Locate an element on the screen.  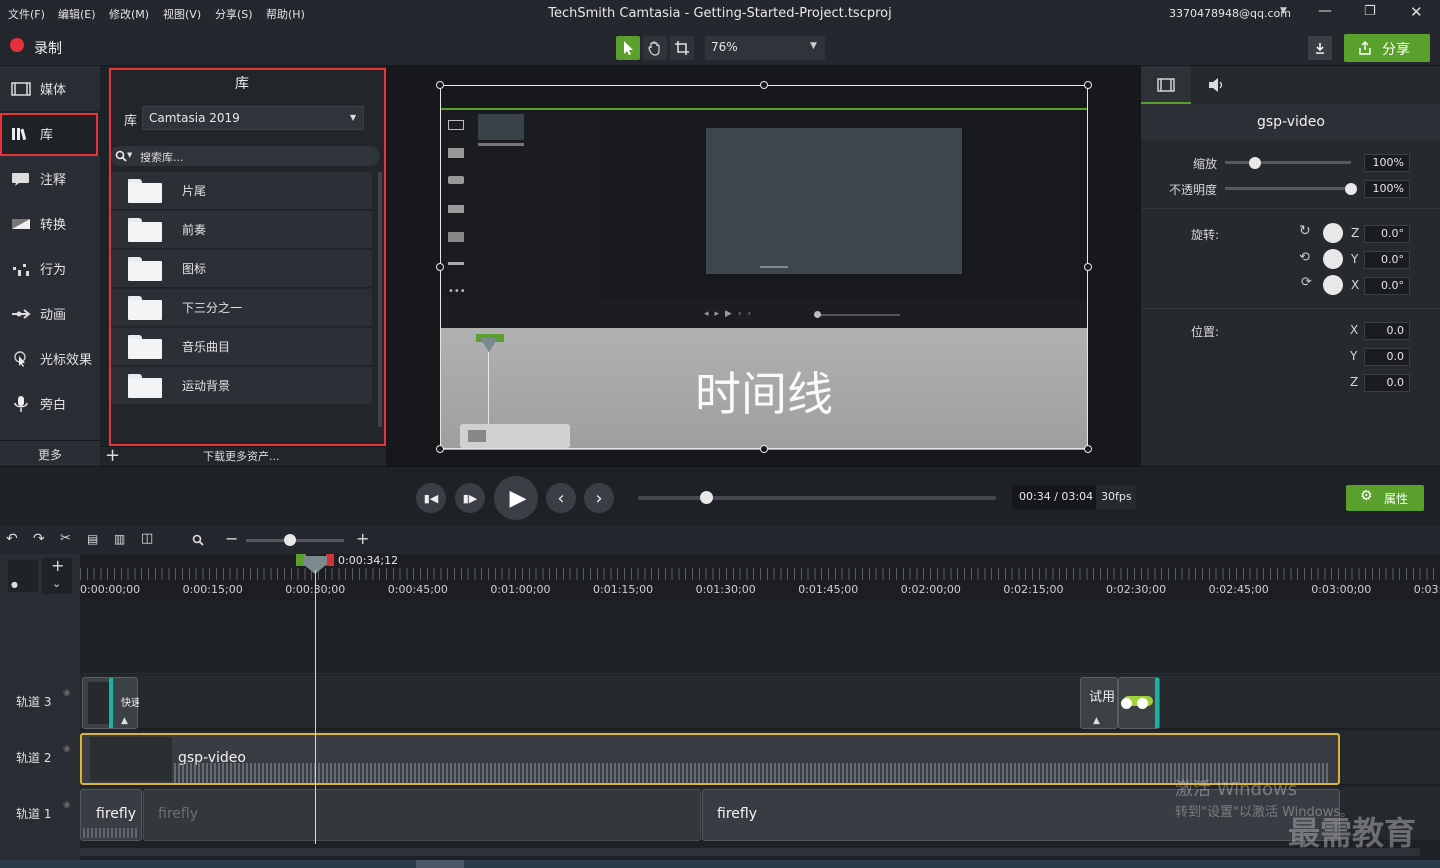
undo-icon: ↶ is located at coordinates (12, 539).